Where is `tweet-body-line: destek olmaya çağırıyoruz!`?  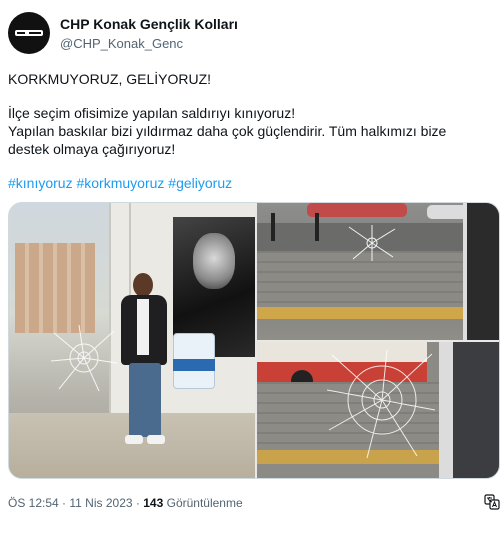
tweet-body-line: destek olmaya çağırıyoruz! is located at coordinates (92, 149).